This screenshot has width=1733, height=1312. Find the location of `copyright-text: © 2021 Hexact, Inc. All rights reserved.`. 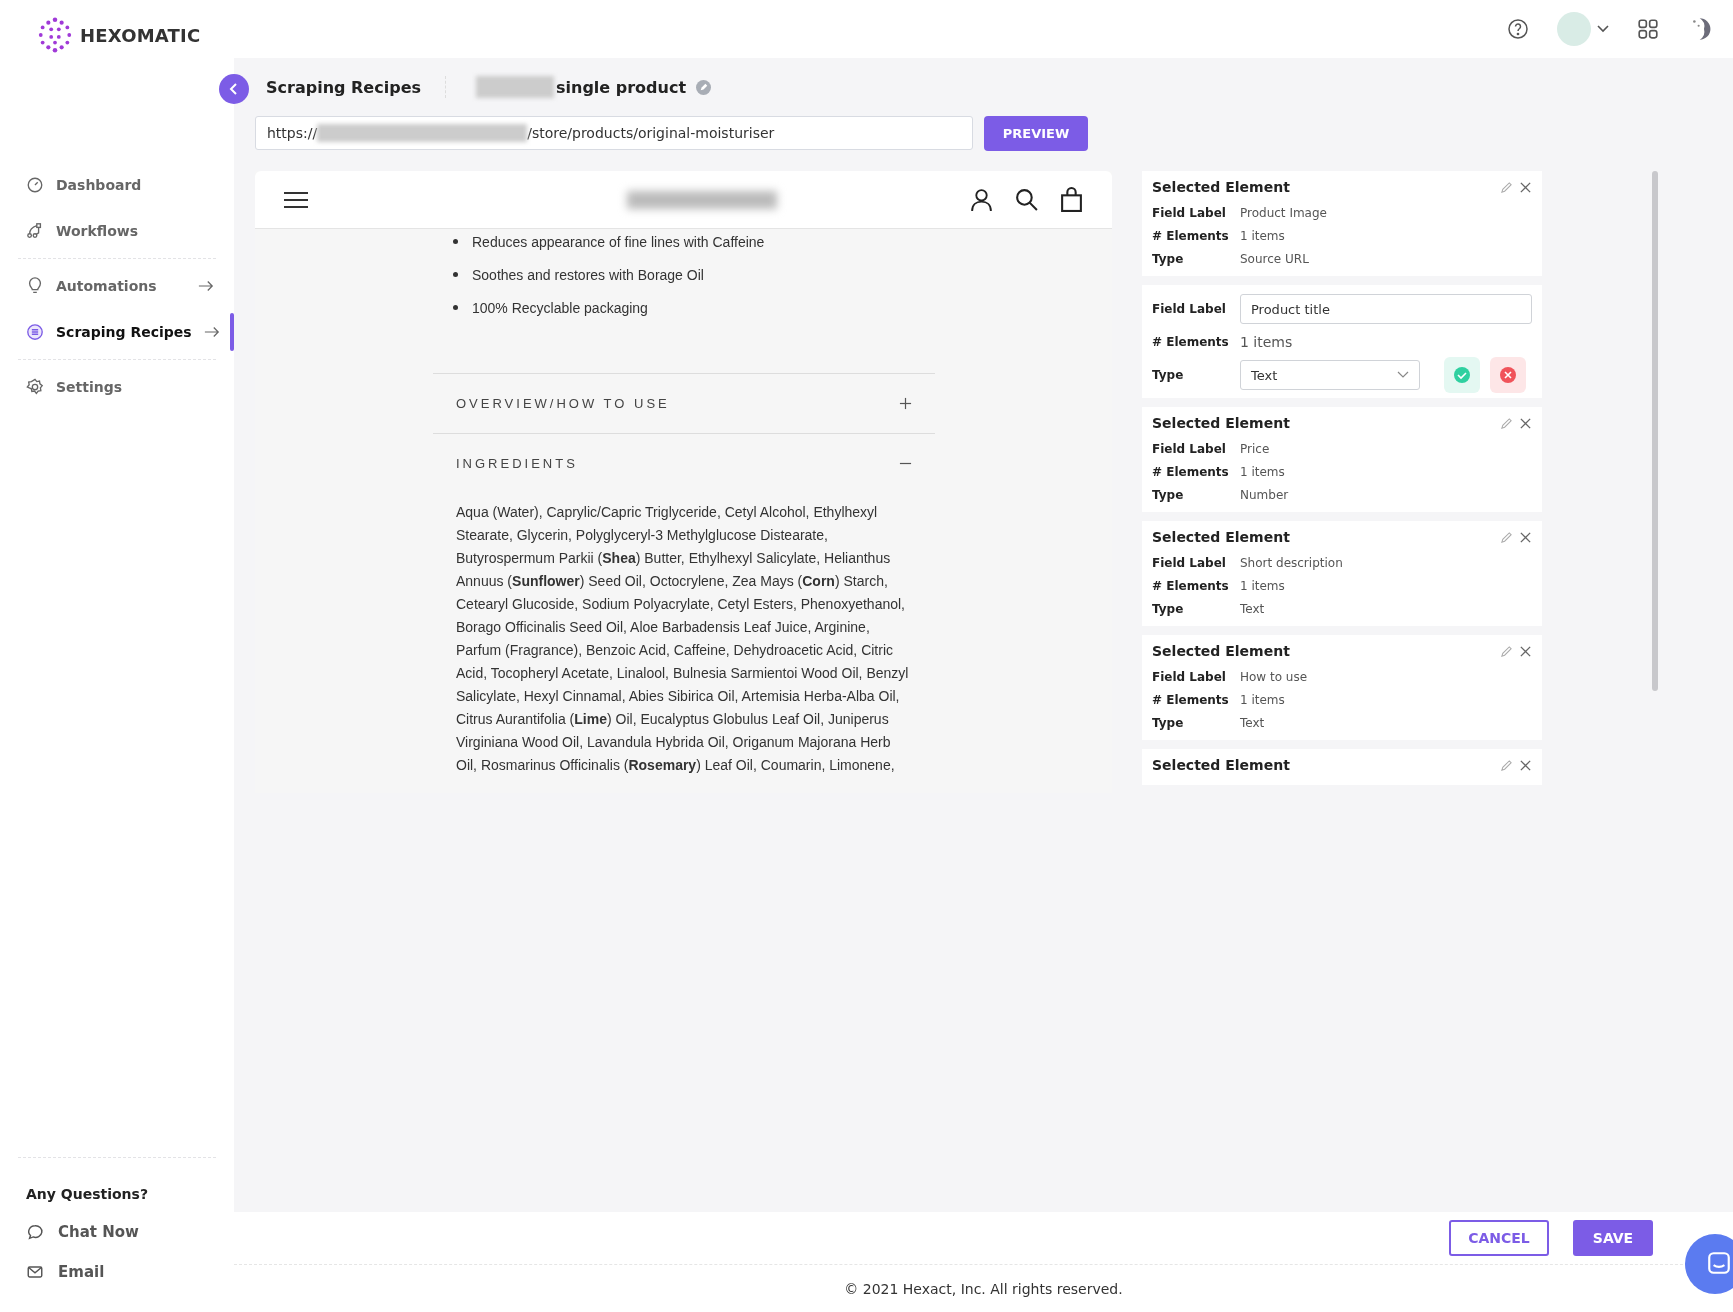

copyright-text: © 2021 Hexact, Inc. All rights reserved. is located at coordinates (983, 1288).